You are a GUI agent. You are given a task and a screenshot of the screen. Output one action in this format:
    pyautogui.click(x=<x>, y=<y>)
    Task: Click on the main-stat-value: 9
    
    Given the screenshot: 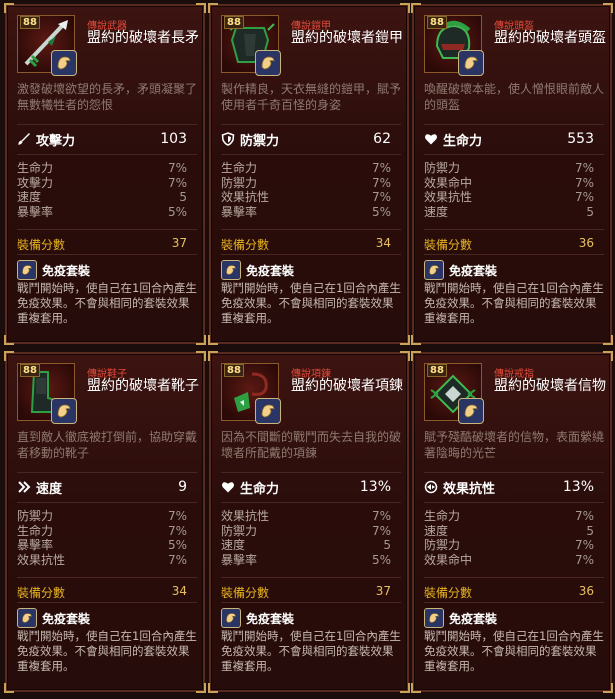 What is the action you would take?
    pyautogui.click(x=182, y=487)
    